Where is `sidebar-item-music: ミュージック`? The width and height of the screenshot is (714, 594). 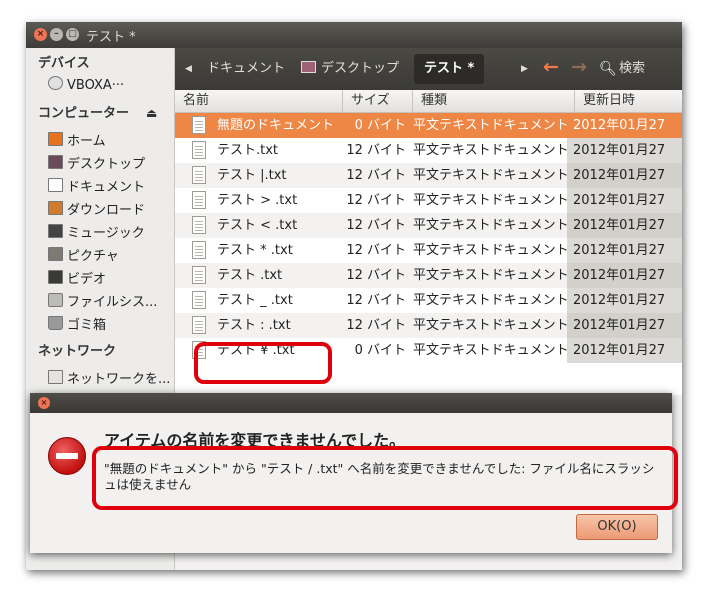
sidebar-item-music: ミュージック is located at coordinates (109, 233).